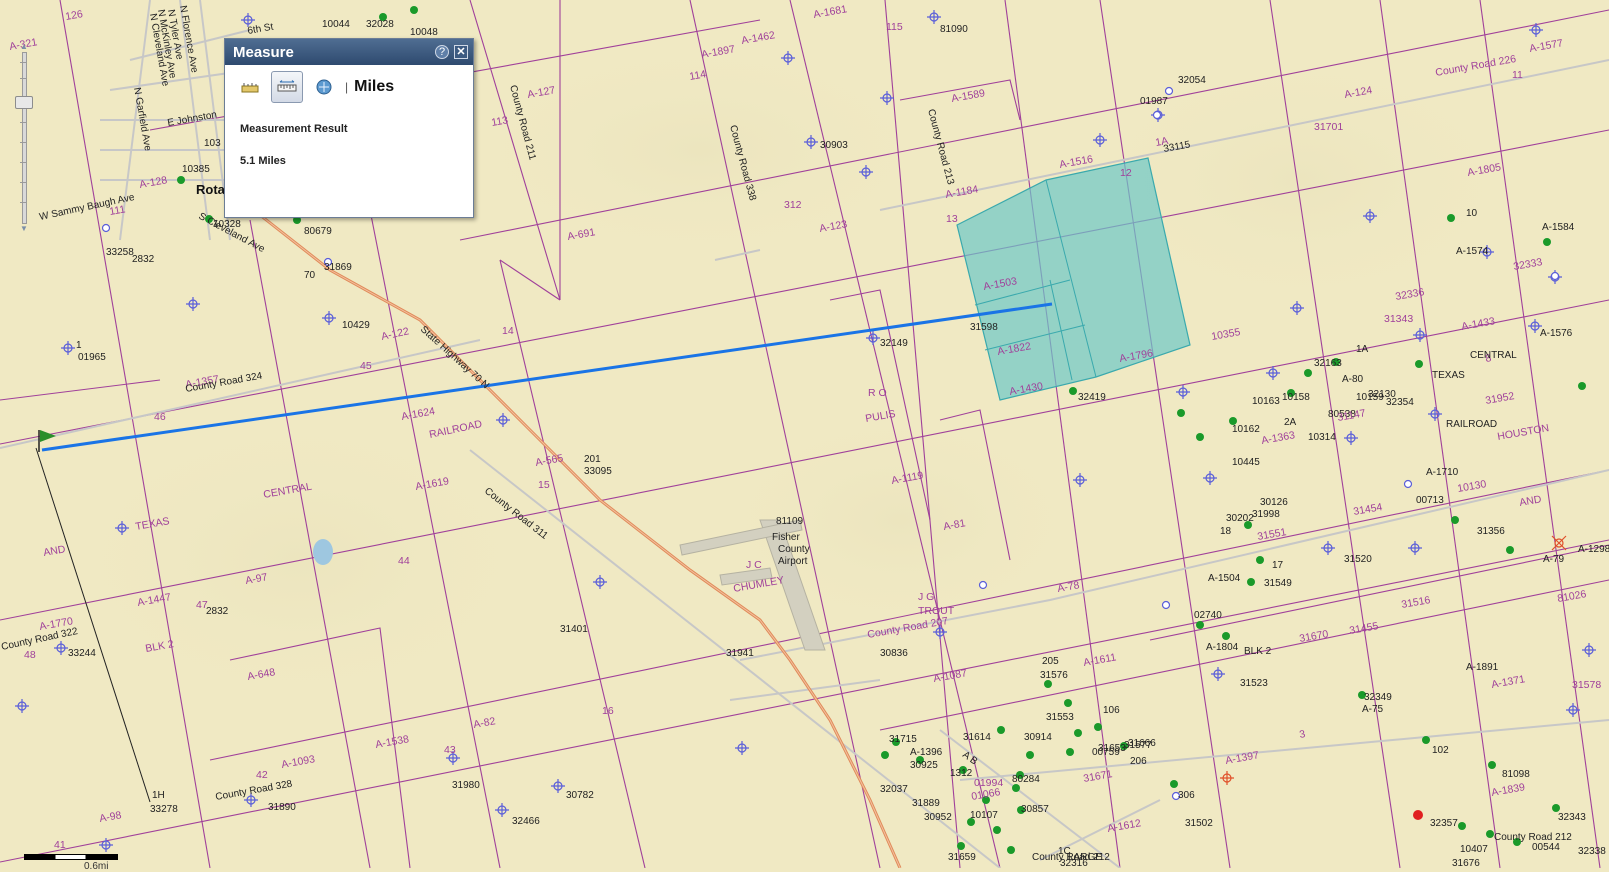  Describe the element at coordinates (6, 1) in the screenshot. I see `map-label: 1B` at that location.